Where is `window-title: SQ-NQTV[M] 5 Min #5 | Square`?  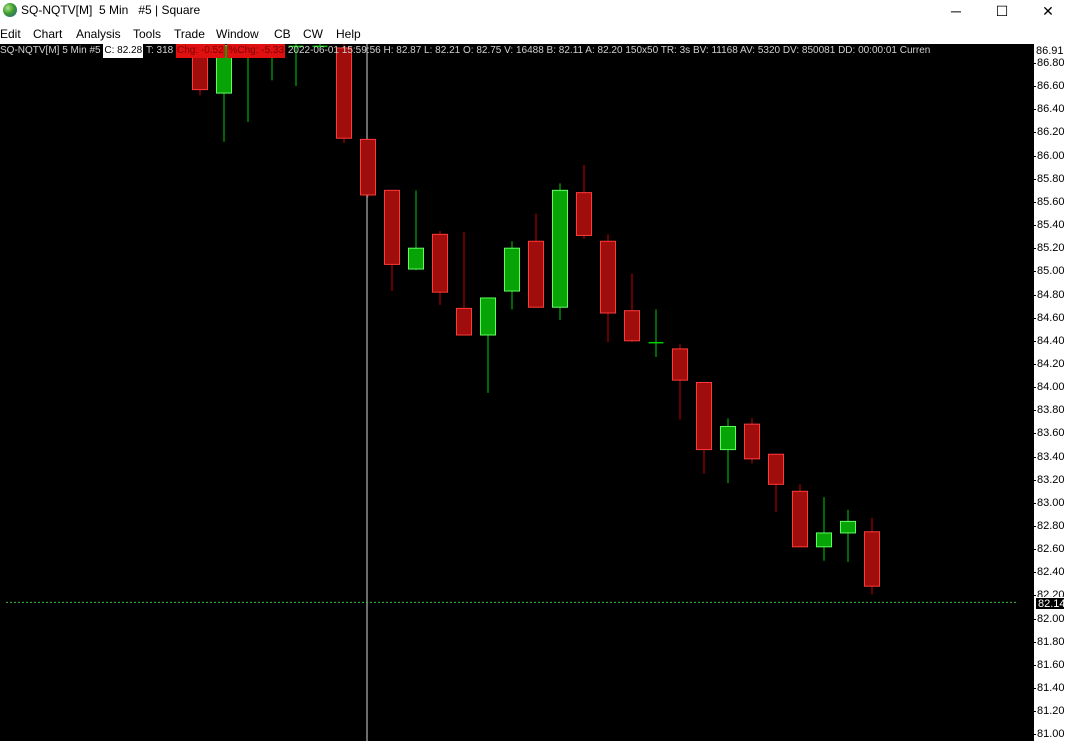 window-title: SQ-NQTV[M] 5 Min #5 | Square is located at coordinates (111, 10).